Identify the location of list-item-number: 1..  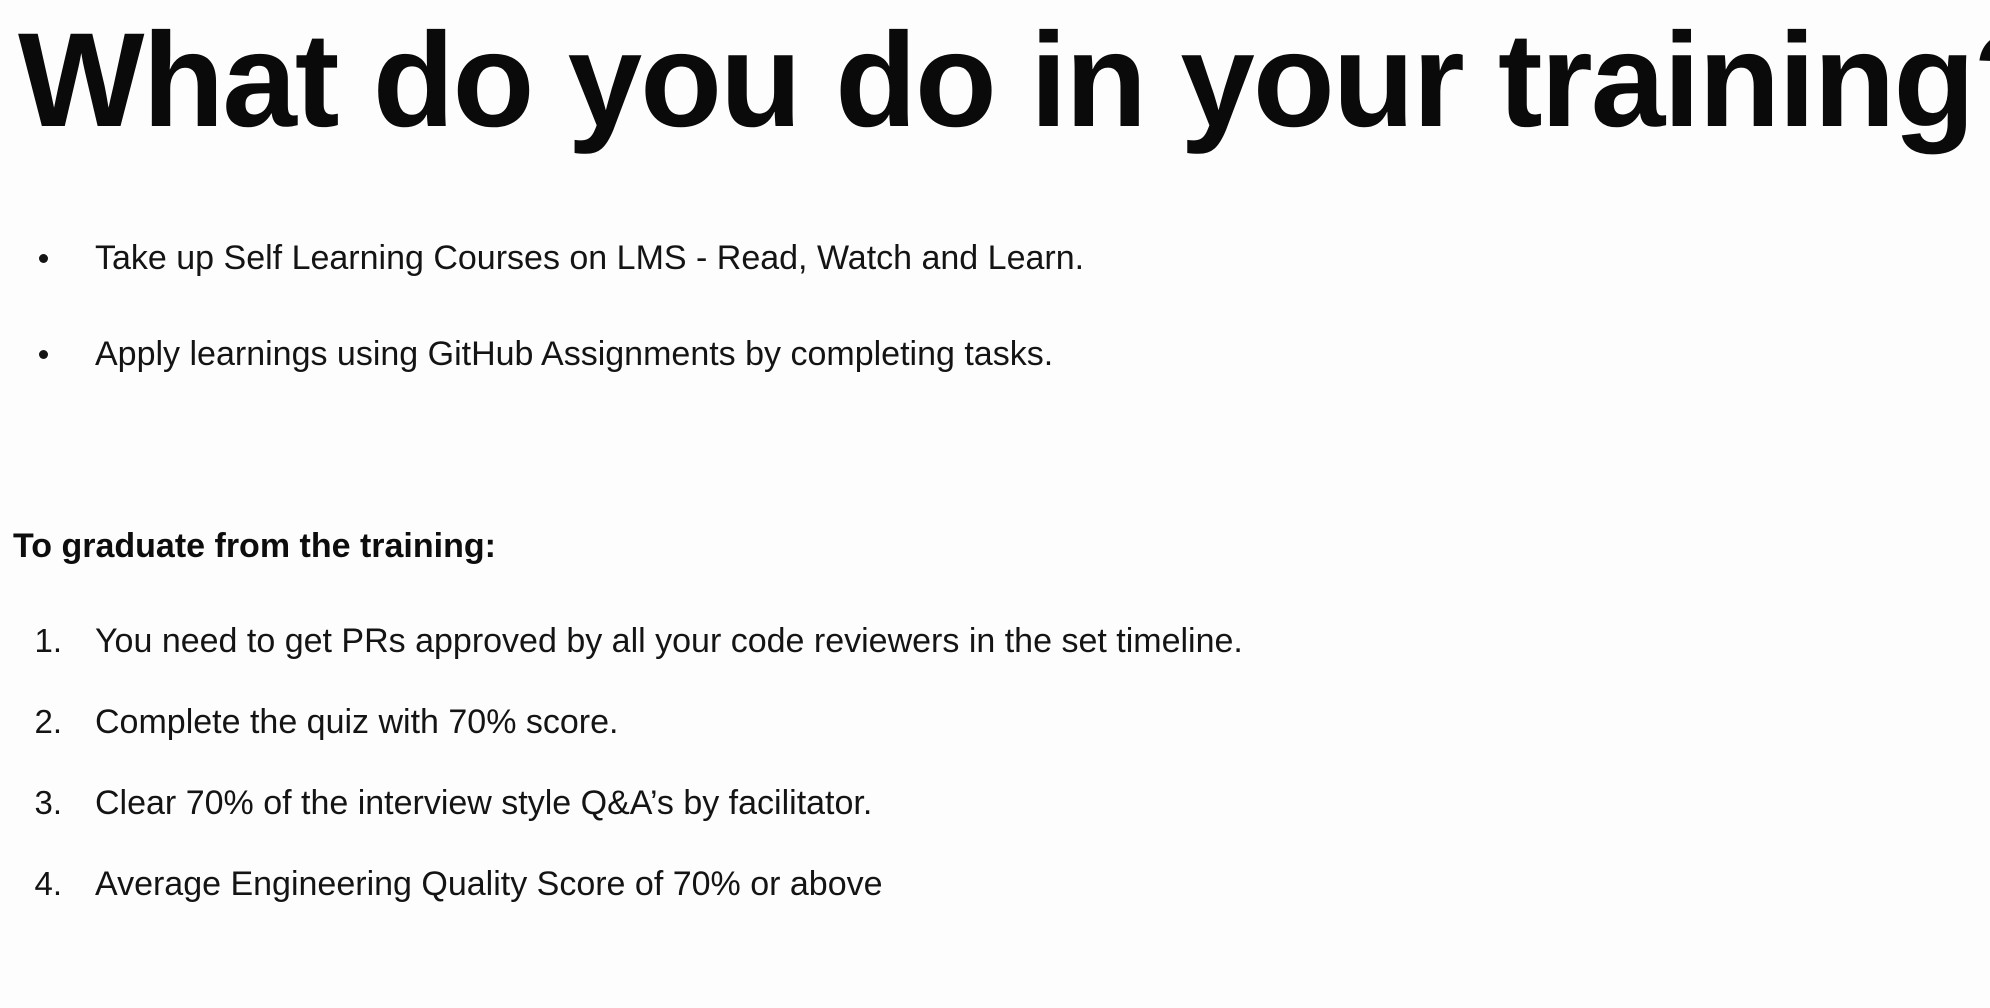
(48, 640).